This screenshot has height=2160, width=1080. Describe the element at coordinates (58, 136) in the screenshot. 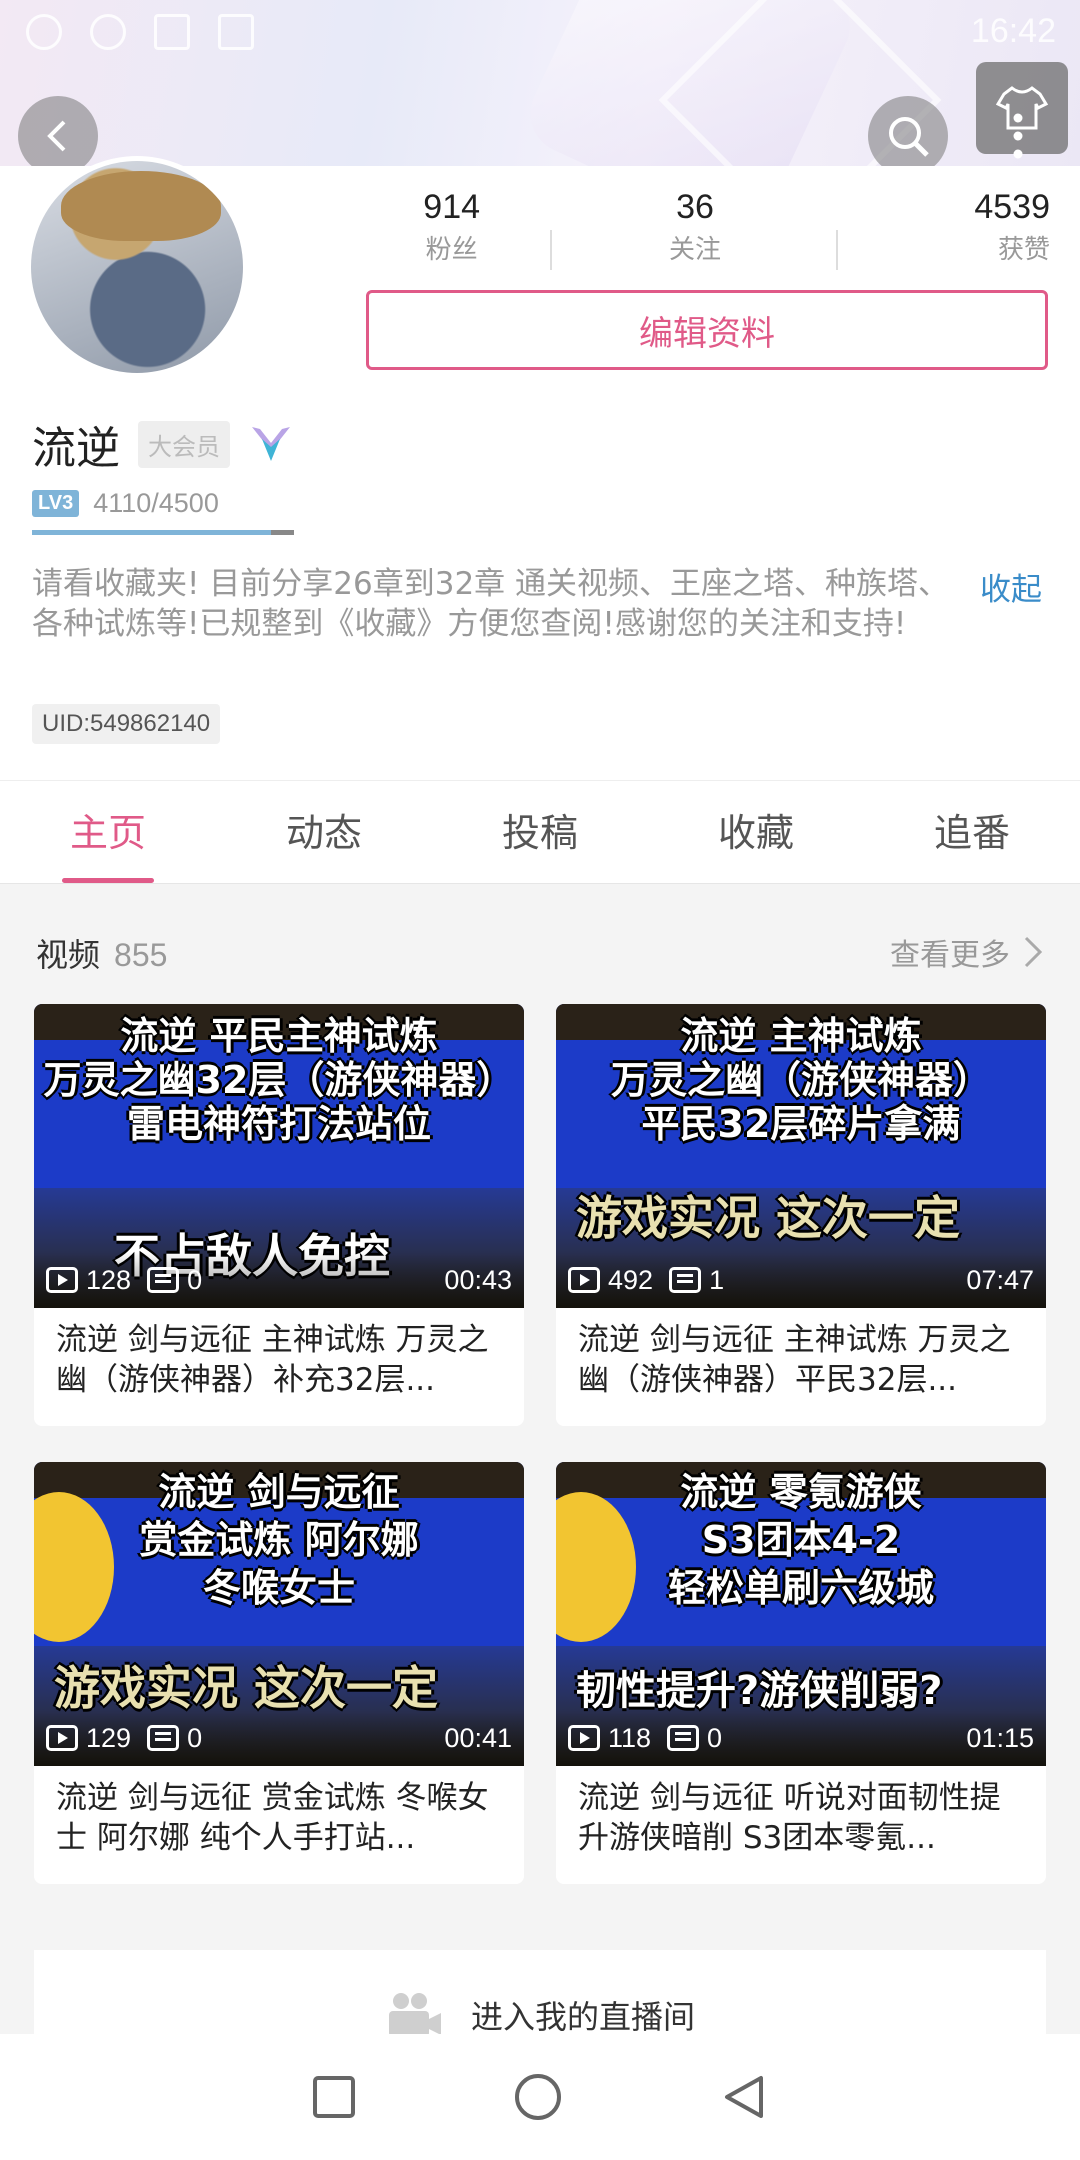

I see `back-button` at that location.